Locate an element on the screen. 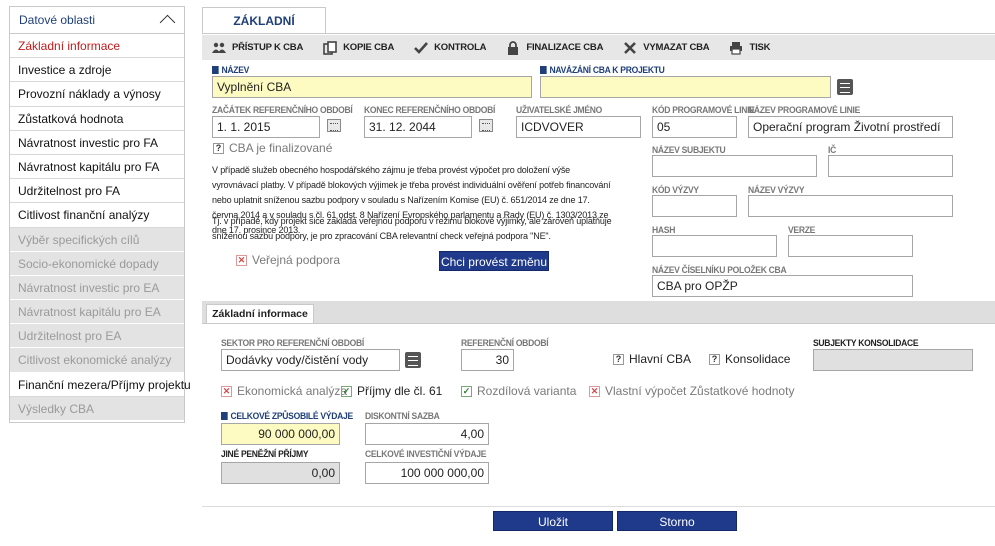 The width and height of the screenshot is (995, 546). print-button: TISK is located at coordinates (749, 47).